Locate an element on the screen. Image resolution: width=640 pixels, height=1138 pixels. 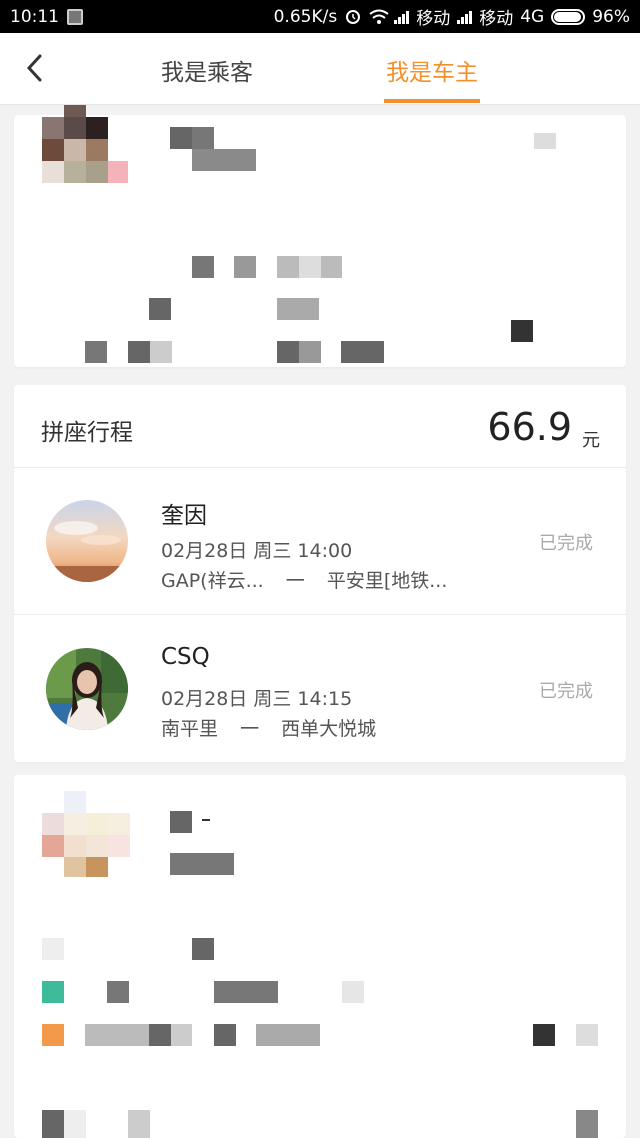
trip-row: CSQ 02月28日 周三 14:15 南平里 一 西单大悦城 已完成 is located at coordinates (320, 689).